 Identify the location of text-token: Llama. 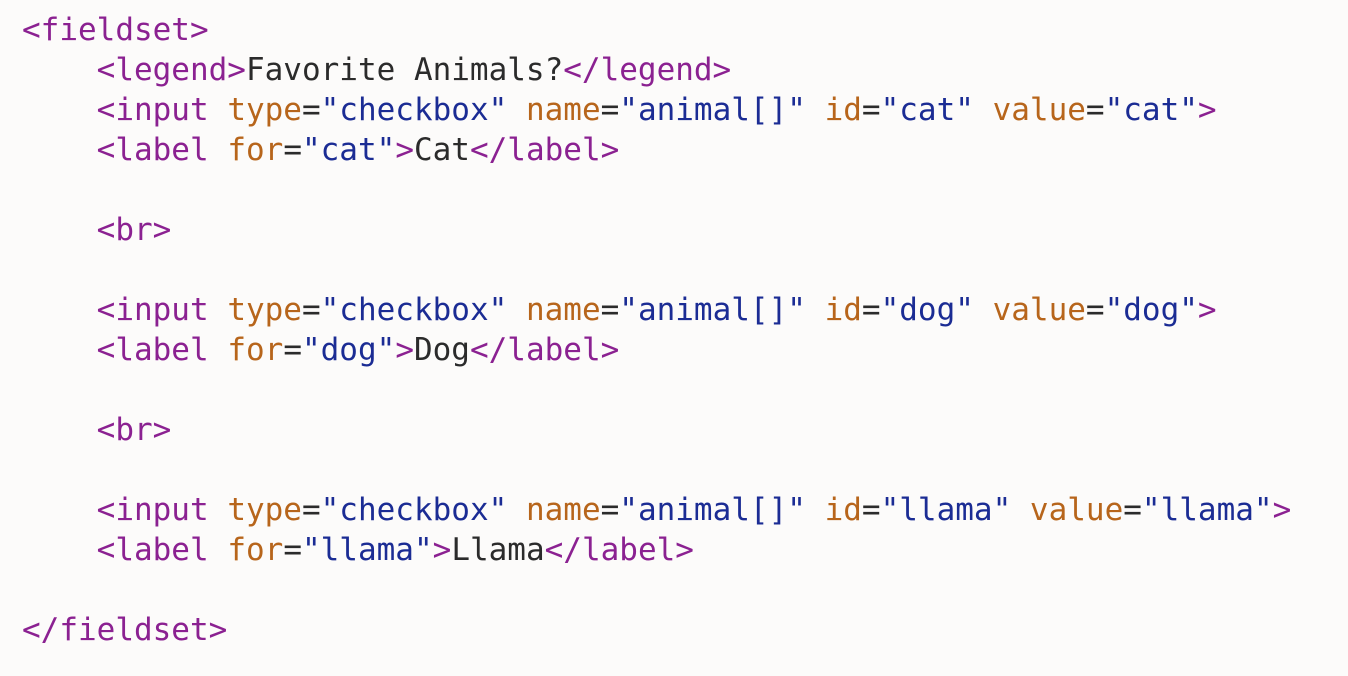
(498, 550).